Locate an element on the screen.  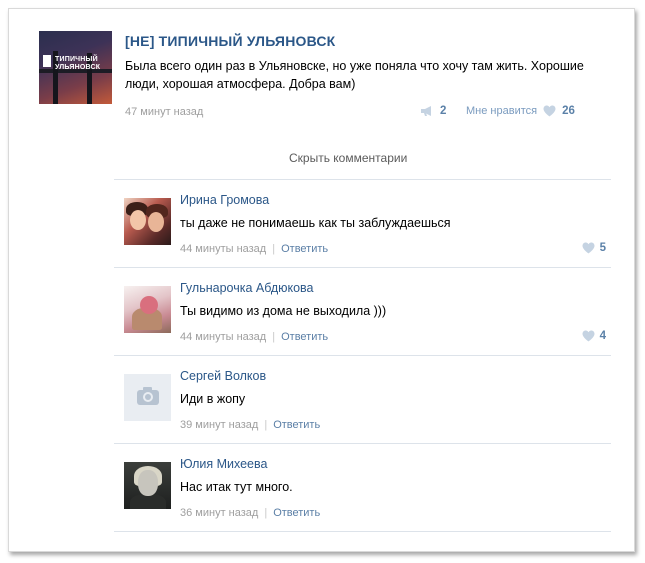
comment-like-button: 4 is located at coordinates (594, 336).